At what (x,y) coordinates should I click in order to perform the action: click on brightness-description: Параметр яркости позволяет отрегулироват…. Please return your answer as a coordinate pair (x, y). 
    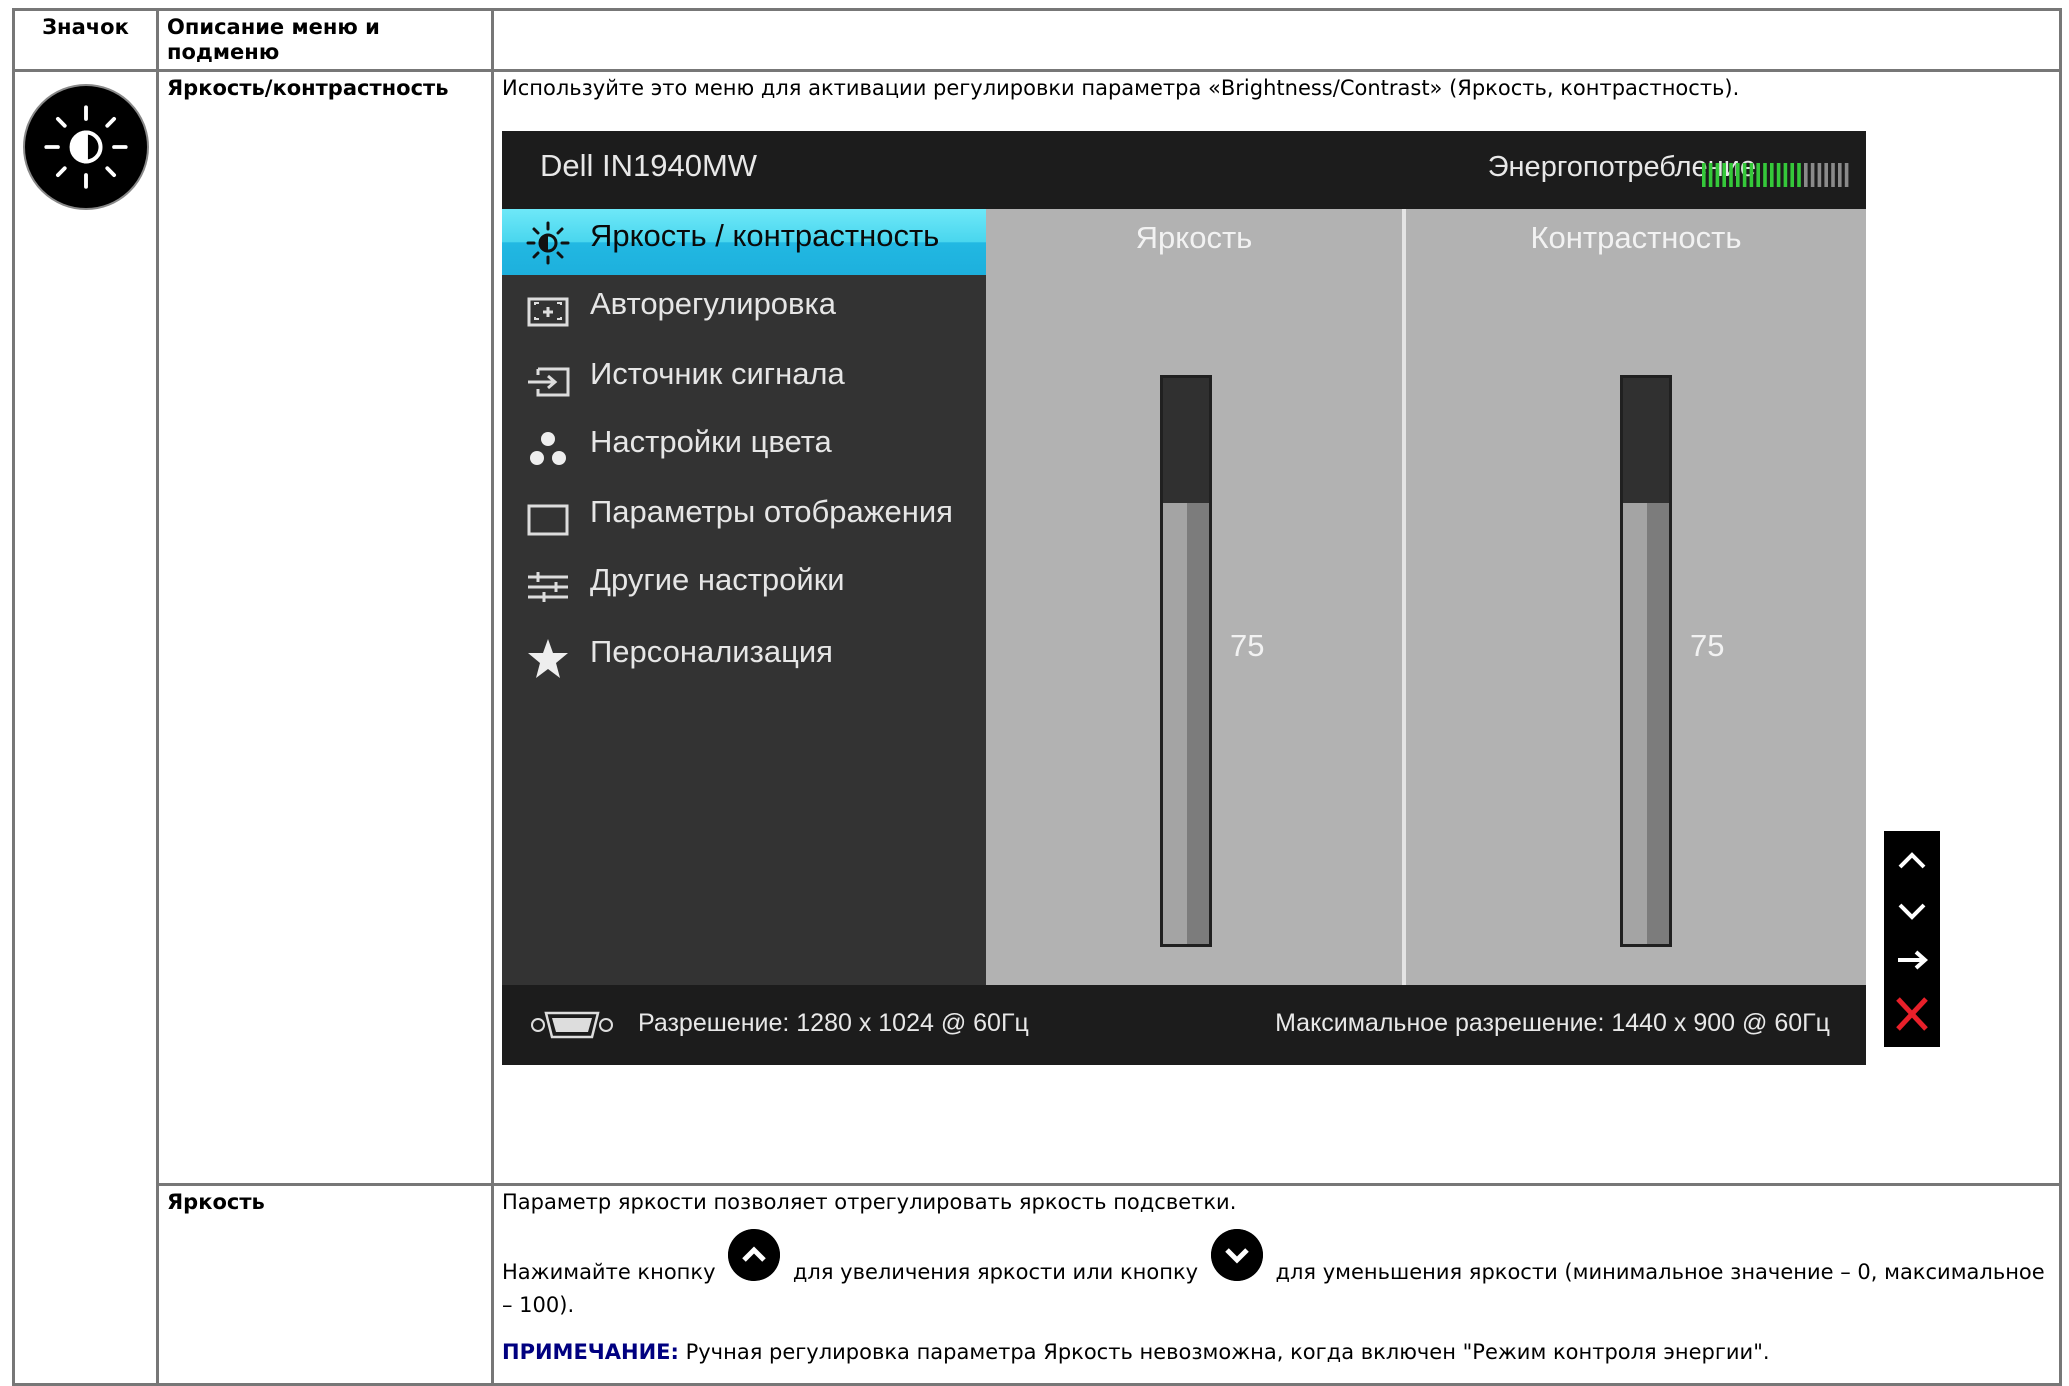
    Looking at the image, I should click on (869, 1202).